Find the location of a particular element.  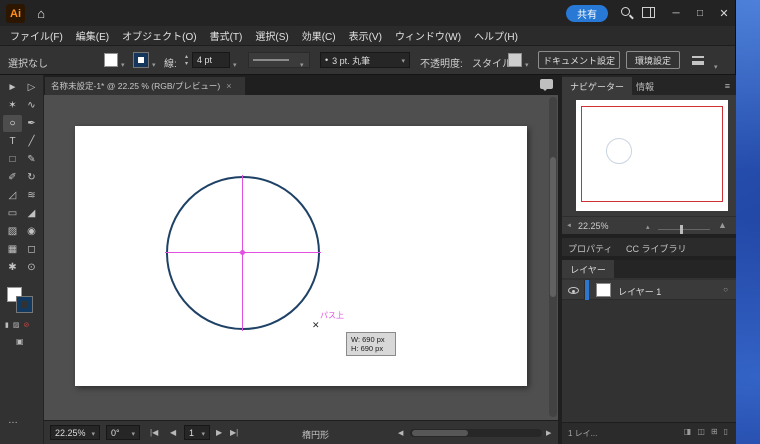

maximize-button: □ is located at coordinates (700, 13).